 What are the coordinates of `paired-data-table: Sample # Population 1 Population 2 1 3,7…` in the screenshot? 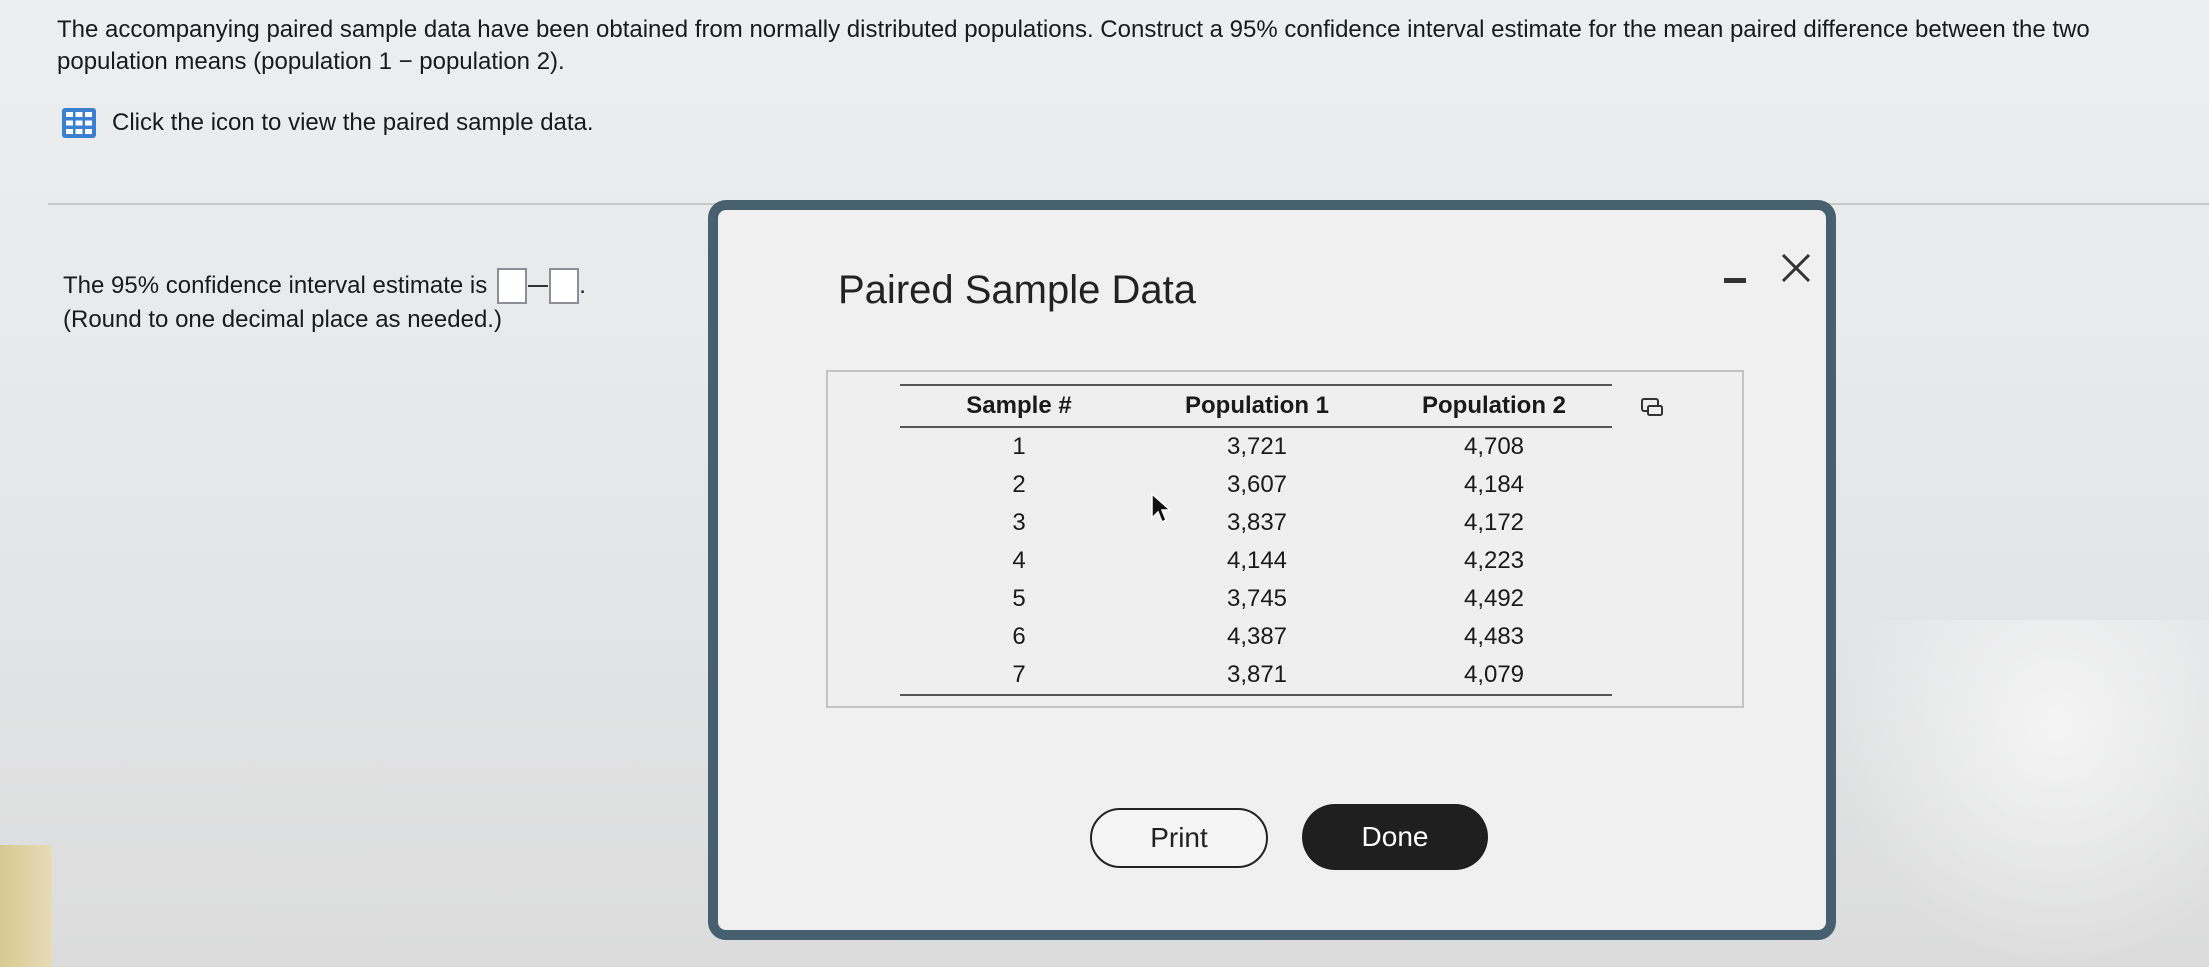 It's located at (1256, 540).